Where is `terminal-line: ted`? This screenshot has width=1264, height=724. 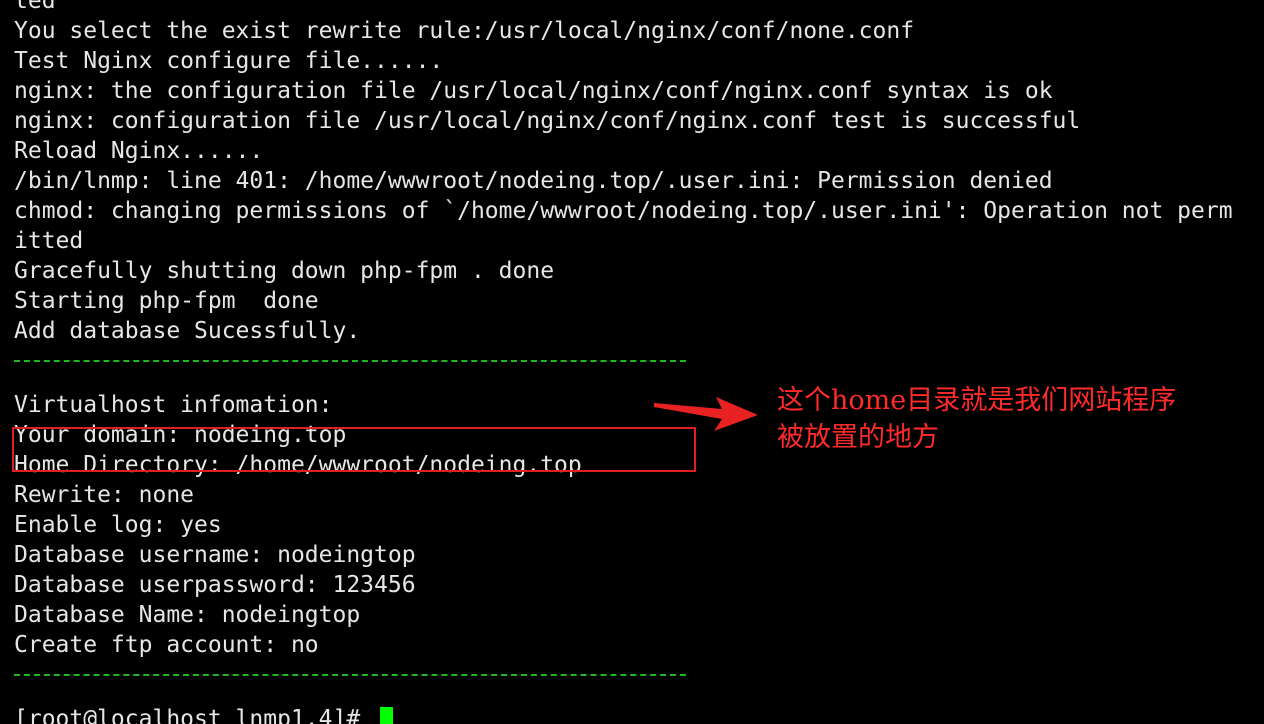
terminal-line: ted is located at coordinates (35, 7).